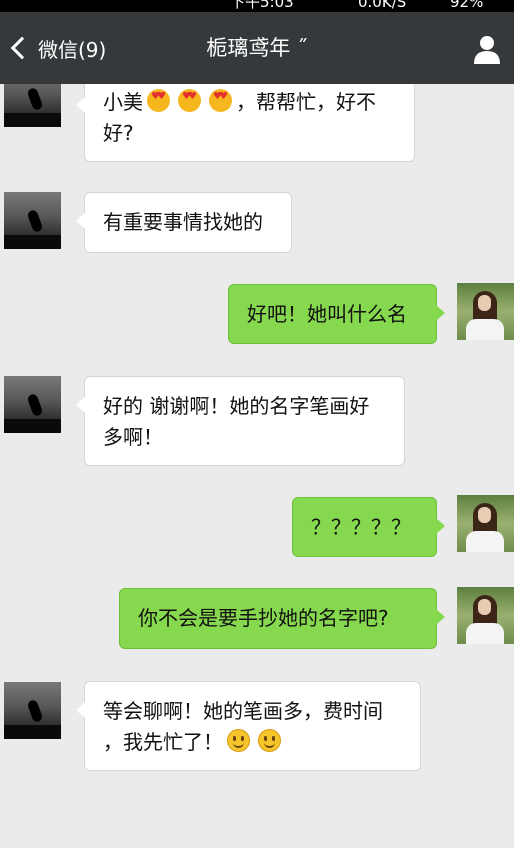 The height and width of the screenshot is (848, 514). What do you see at coordinates (240, 421) in the screenshot?
I see `message-bubble-incoming: 好的 谢谢啊！她的名字笔画好 多啊！` at bounding box center [240, 421].